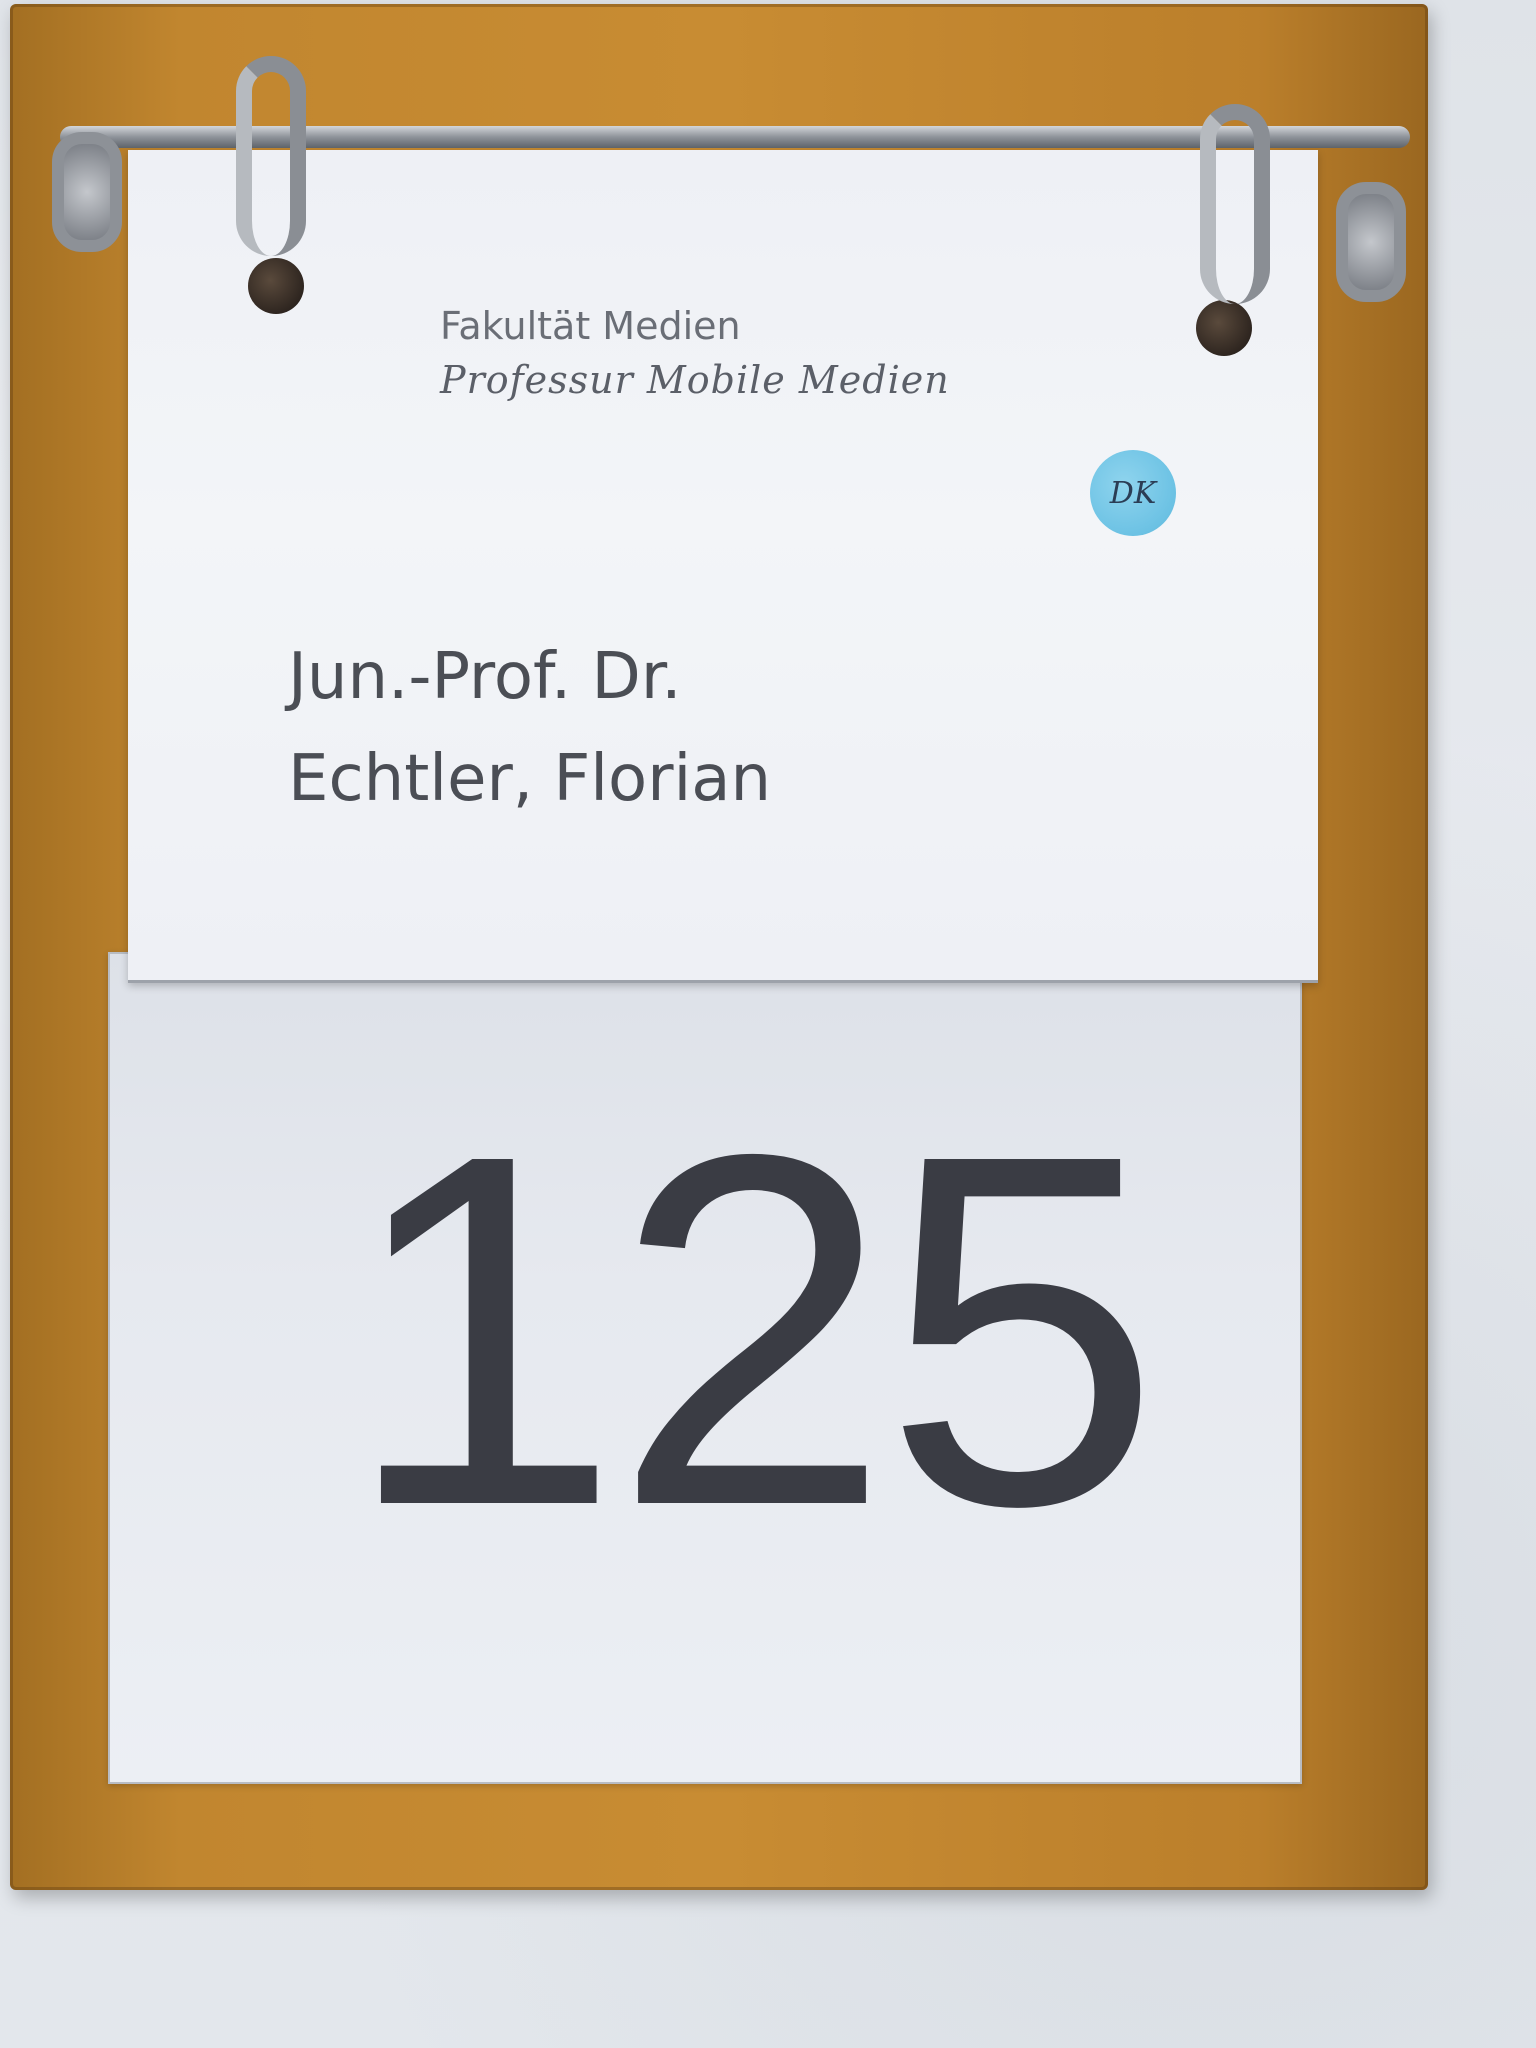  What do you see at coordinates (590, 326) in the screenshot?
I see `faculty-label: Fakultät Medien` at bounding box center [590, 326].